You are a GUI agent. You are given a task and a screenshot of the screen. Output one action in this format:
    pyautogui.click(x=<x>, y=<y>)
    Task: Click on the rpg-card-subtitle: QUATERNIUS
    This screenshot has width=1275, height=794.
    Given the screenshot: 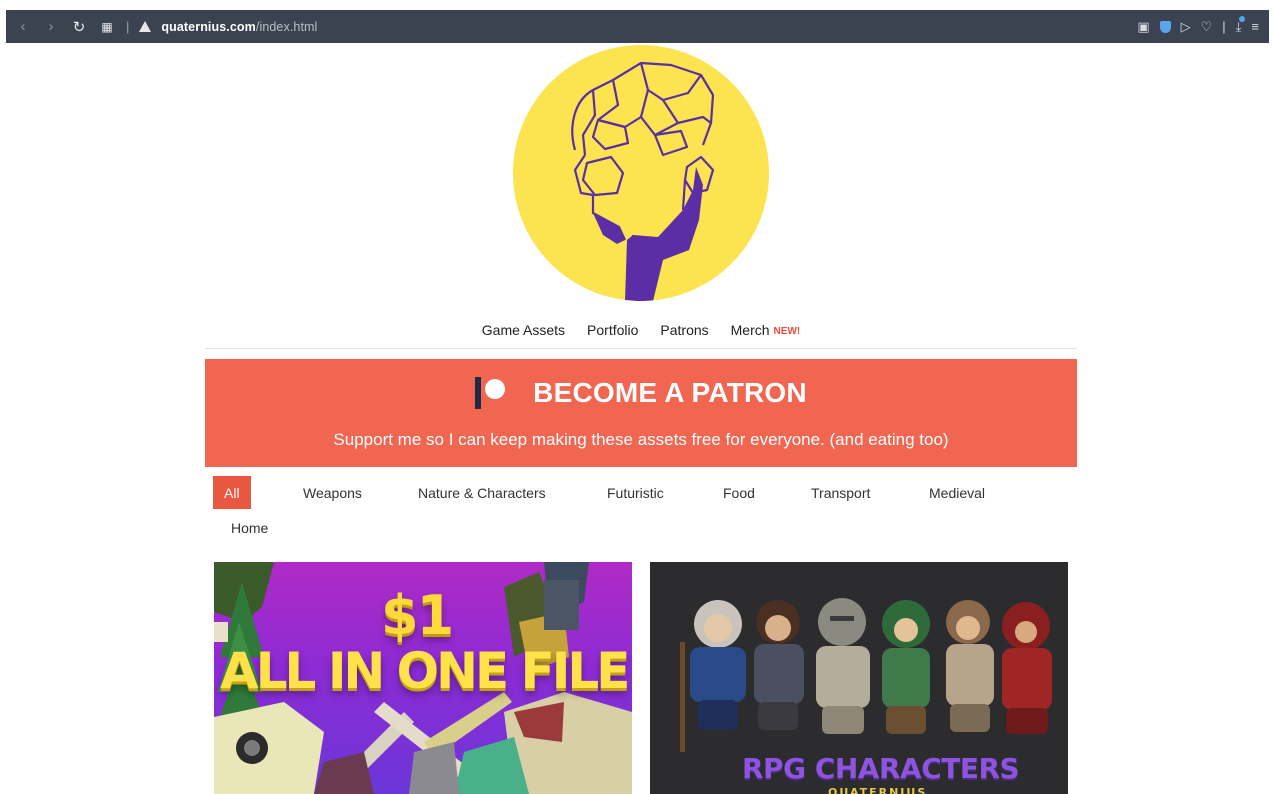 What is the action you would take?
    pyautogui.click(x=878, y=790)
    